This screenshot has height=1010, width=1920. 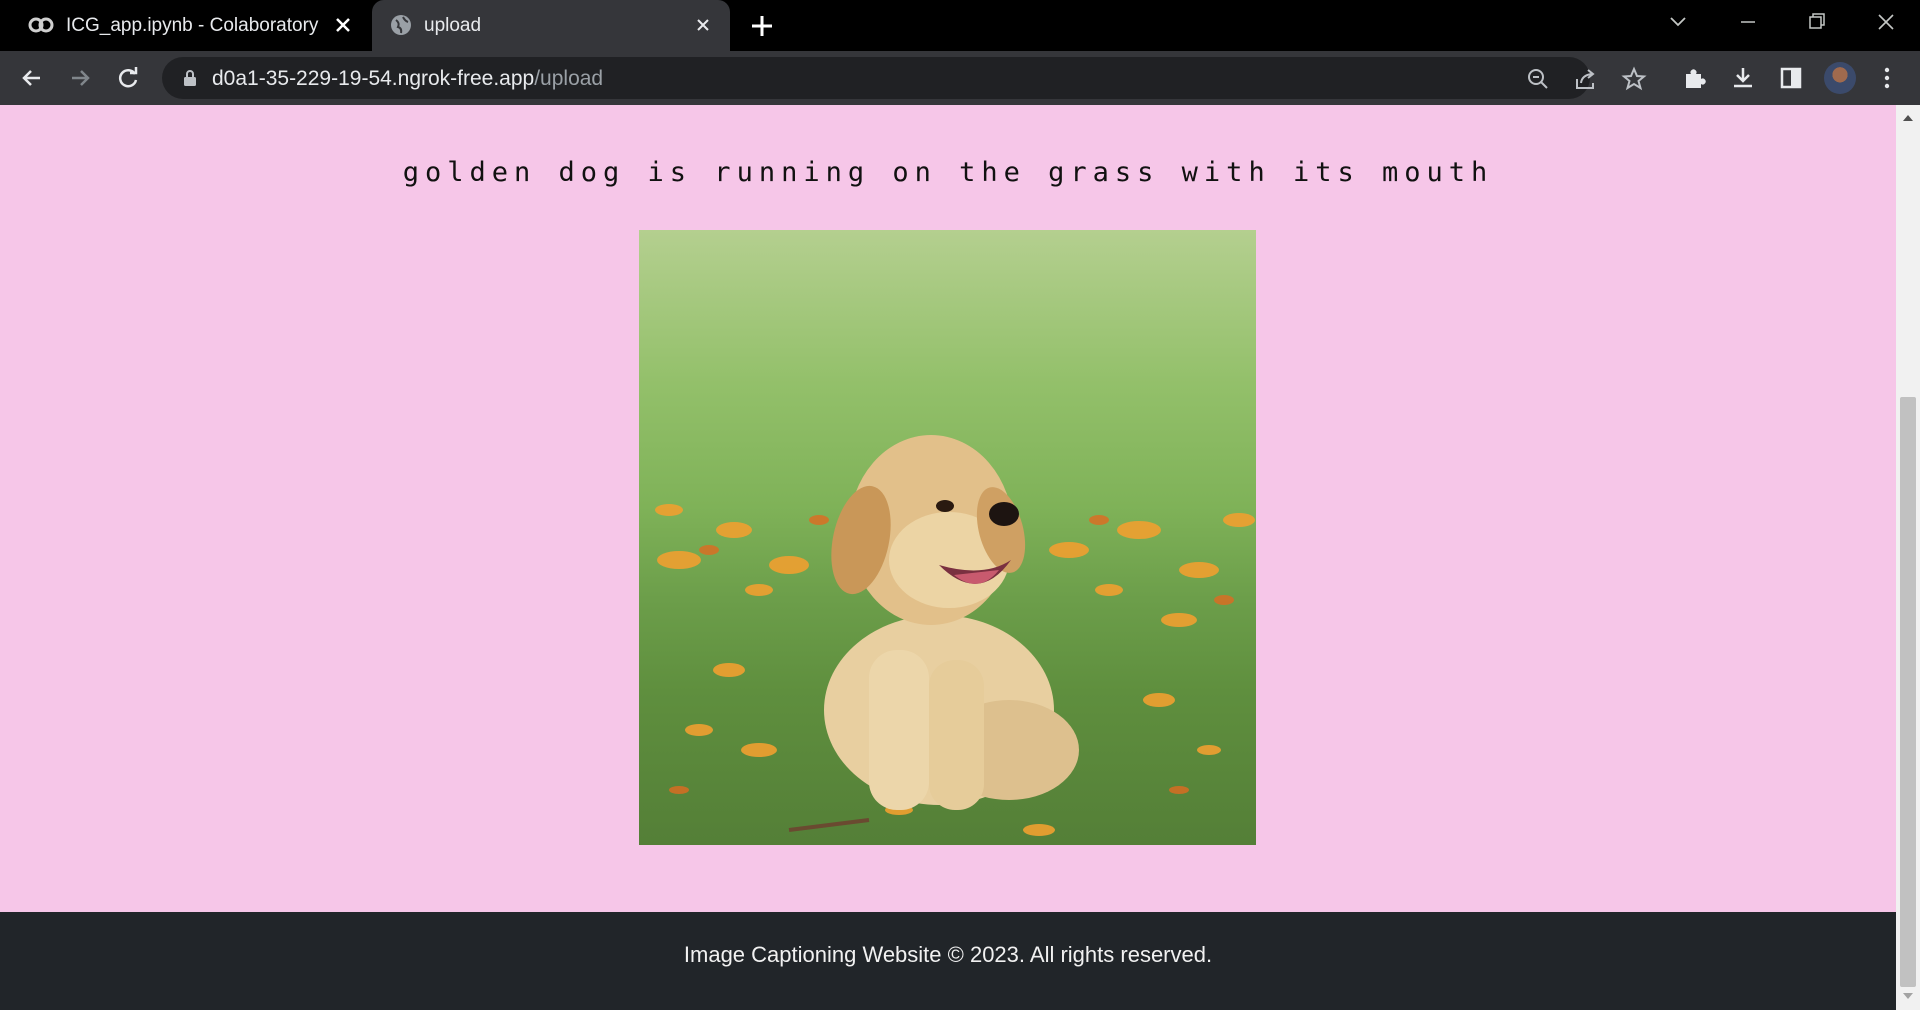 What do you see at coordinates (1816, 22) in the screenshot?
I see `restore-icon` at bounding box center [1816, 22].